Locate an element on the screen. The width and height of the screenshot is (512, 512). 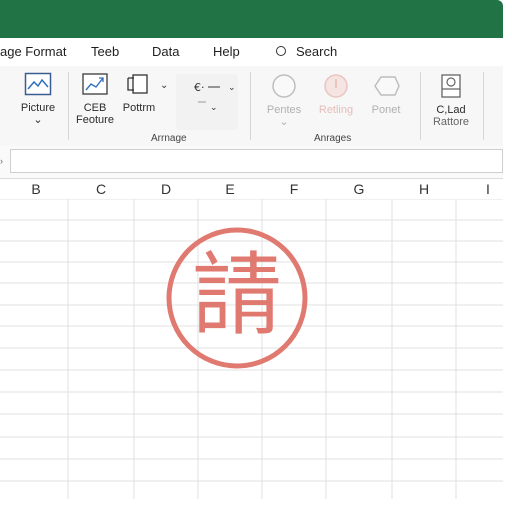
shape-circle-icon is located at coordinates (284, 86).